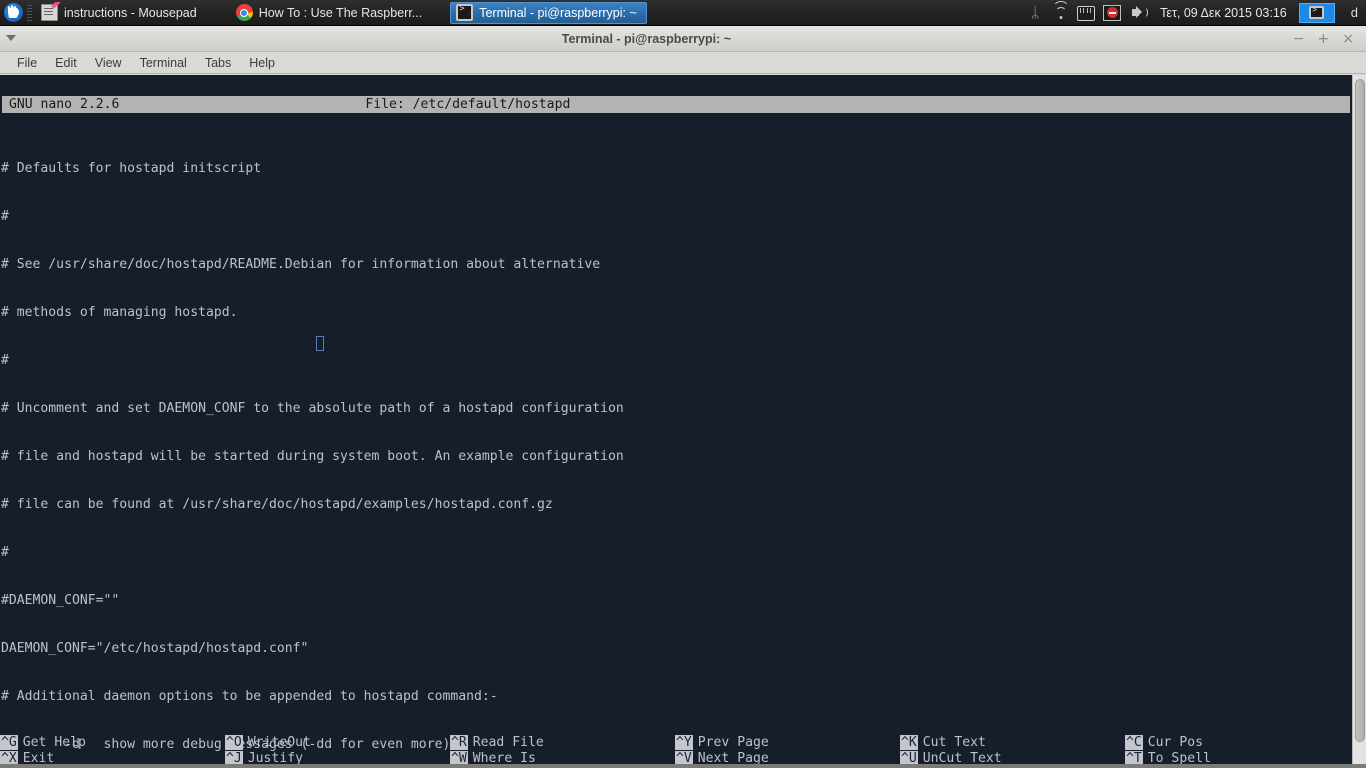 The height and width of the screenshot is (768, 1366). I want to click on shortcut-writeout: ^O WriteOut, so click(337, 742).